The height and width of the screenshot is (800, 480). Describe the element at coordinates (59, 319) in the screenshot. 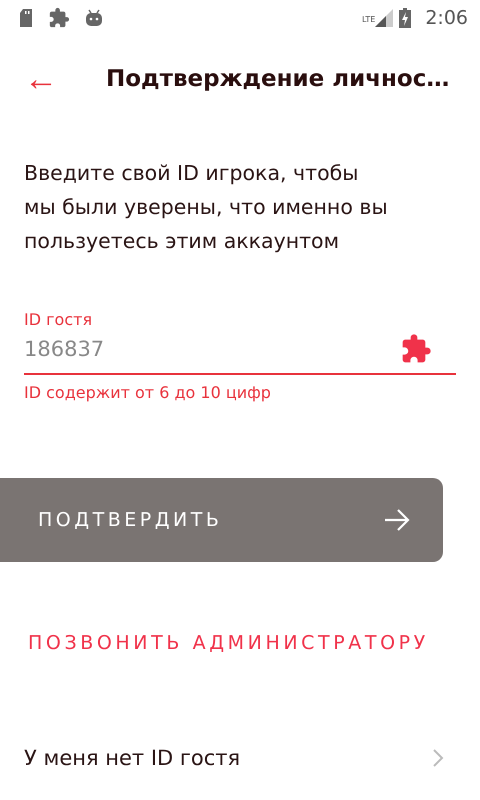

I see `field-label: ID гостя` at that location.